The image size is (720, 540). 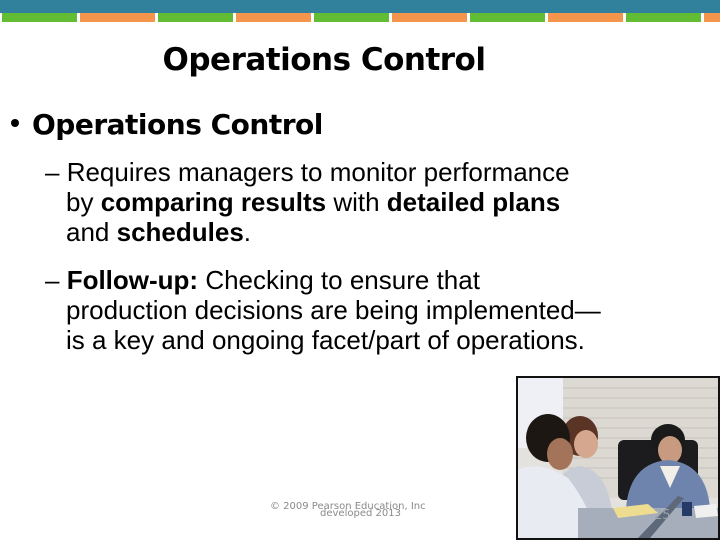 What do you see at coordinates (177, 124) in the screenshot?
I see `bullet-text: Operations Control` at bounding box center [177, 124].